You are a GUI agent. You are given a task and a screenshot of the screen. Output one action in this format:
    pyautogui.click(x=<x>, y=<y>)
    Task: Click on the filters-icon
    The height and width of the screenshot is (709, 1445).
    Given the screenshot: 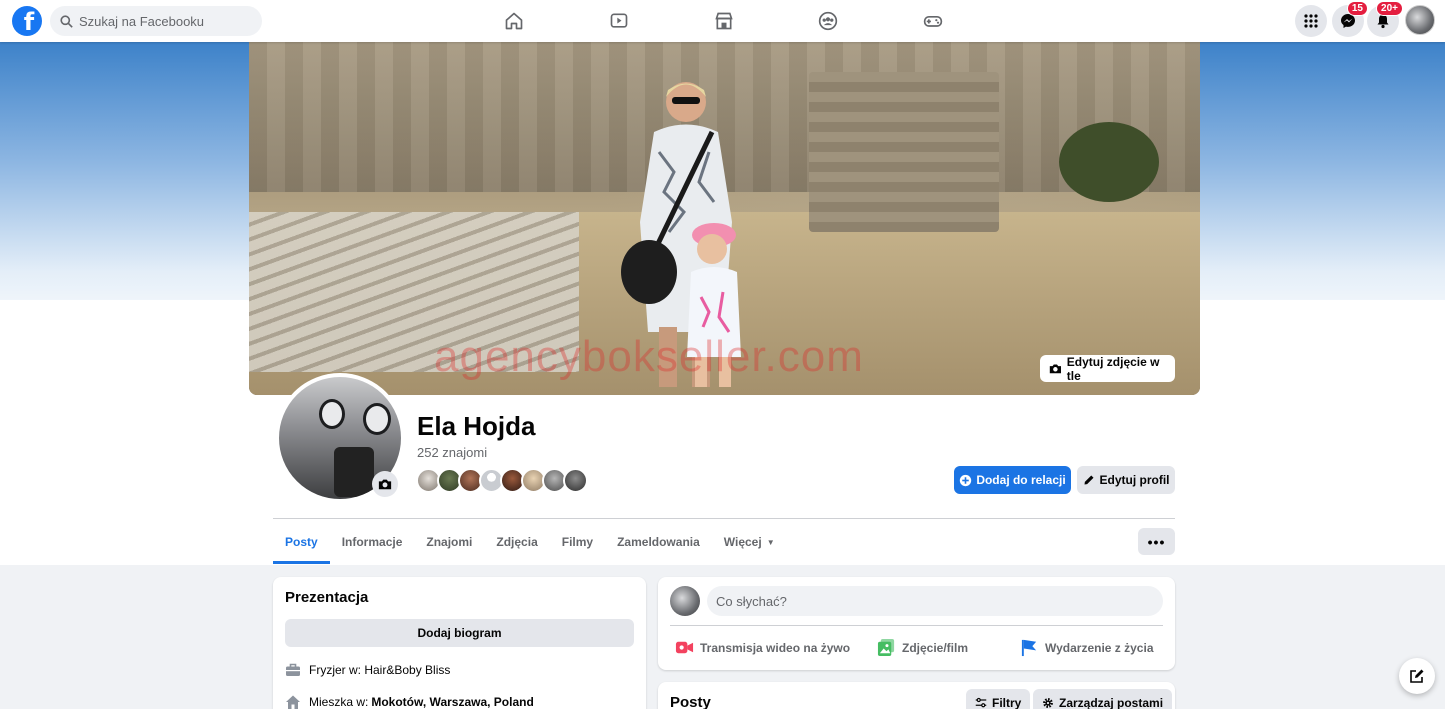 What is the action you would take?
    pyautogui.click(x=981, y=702)
    